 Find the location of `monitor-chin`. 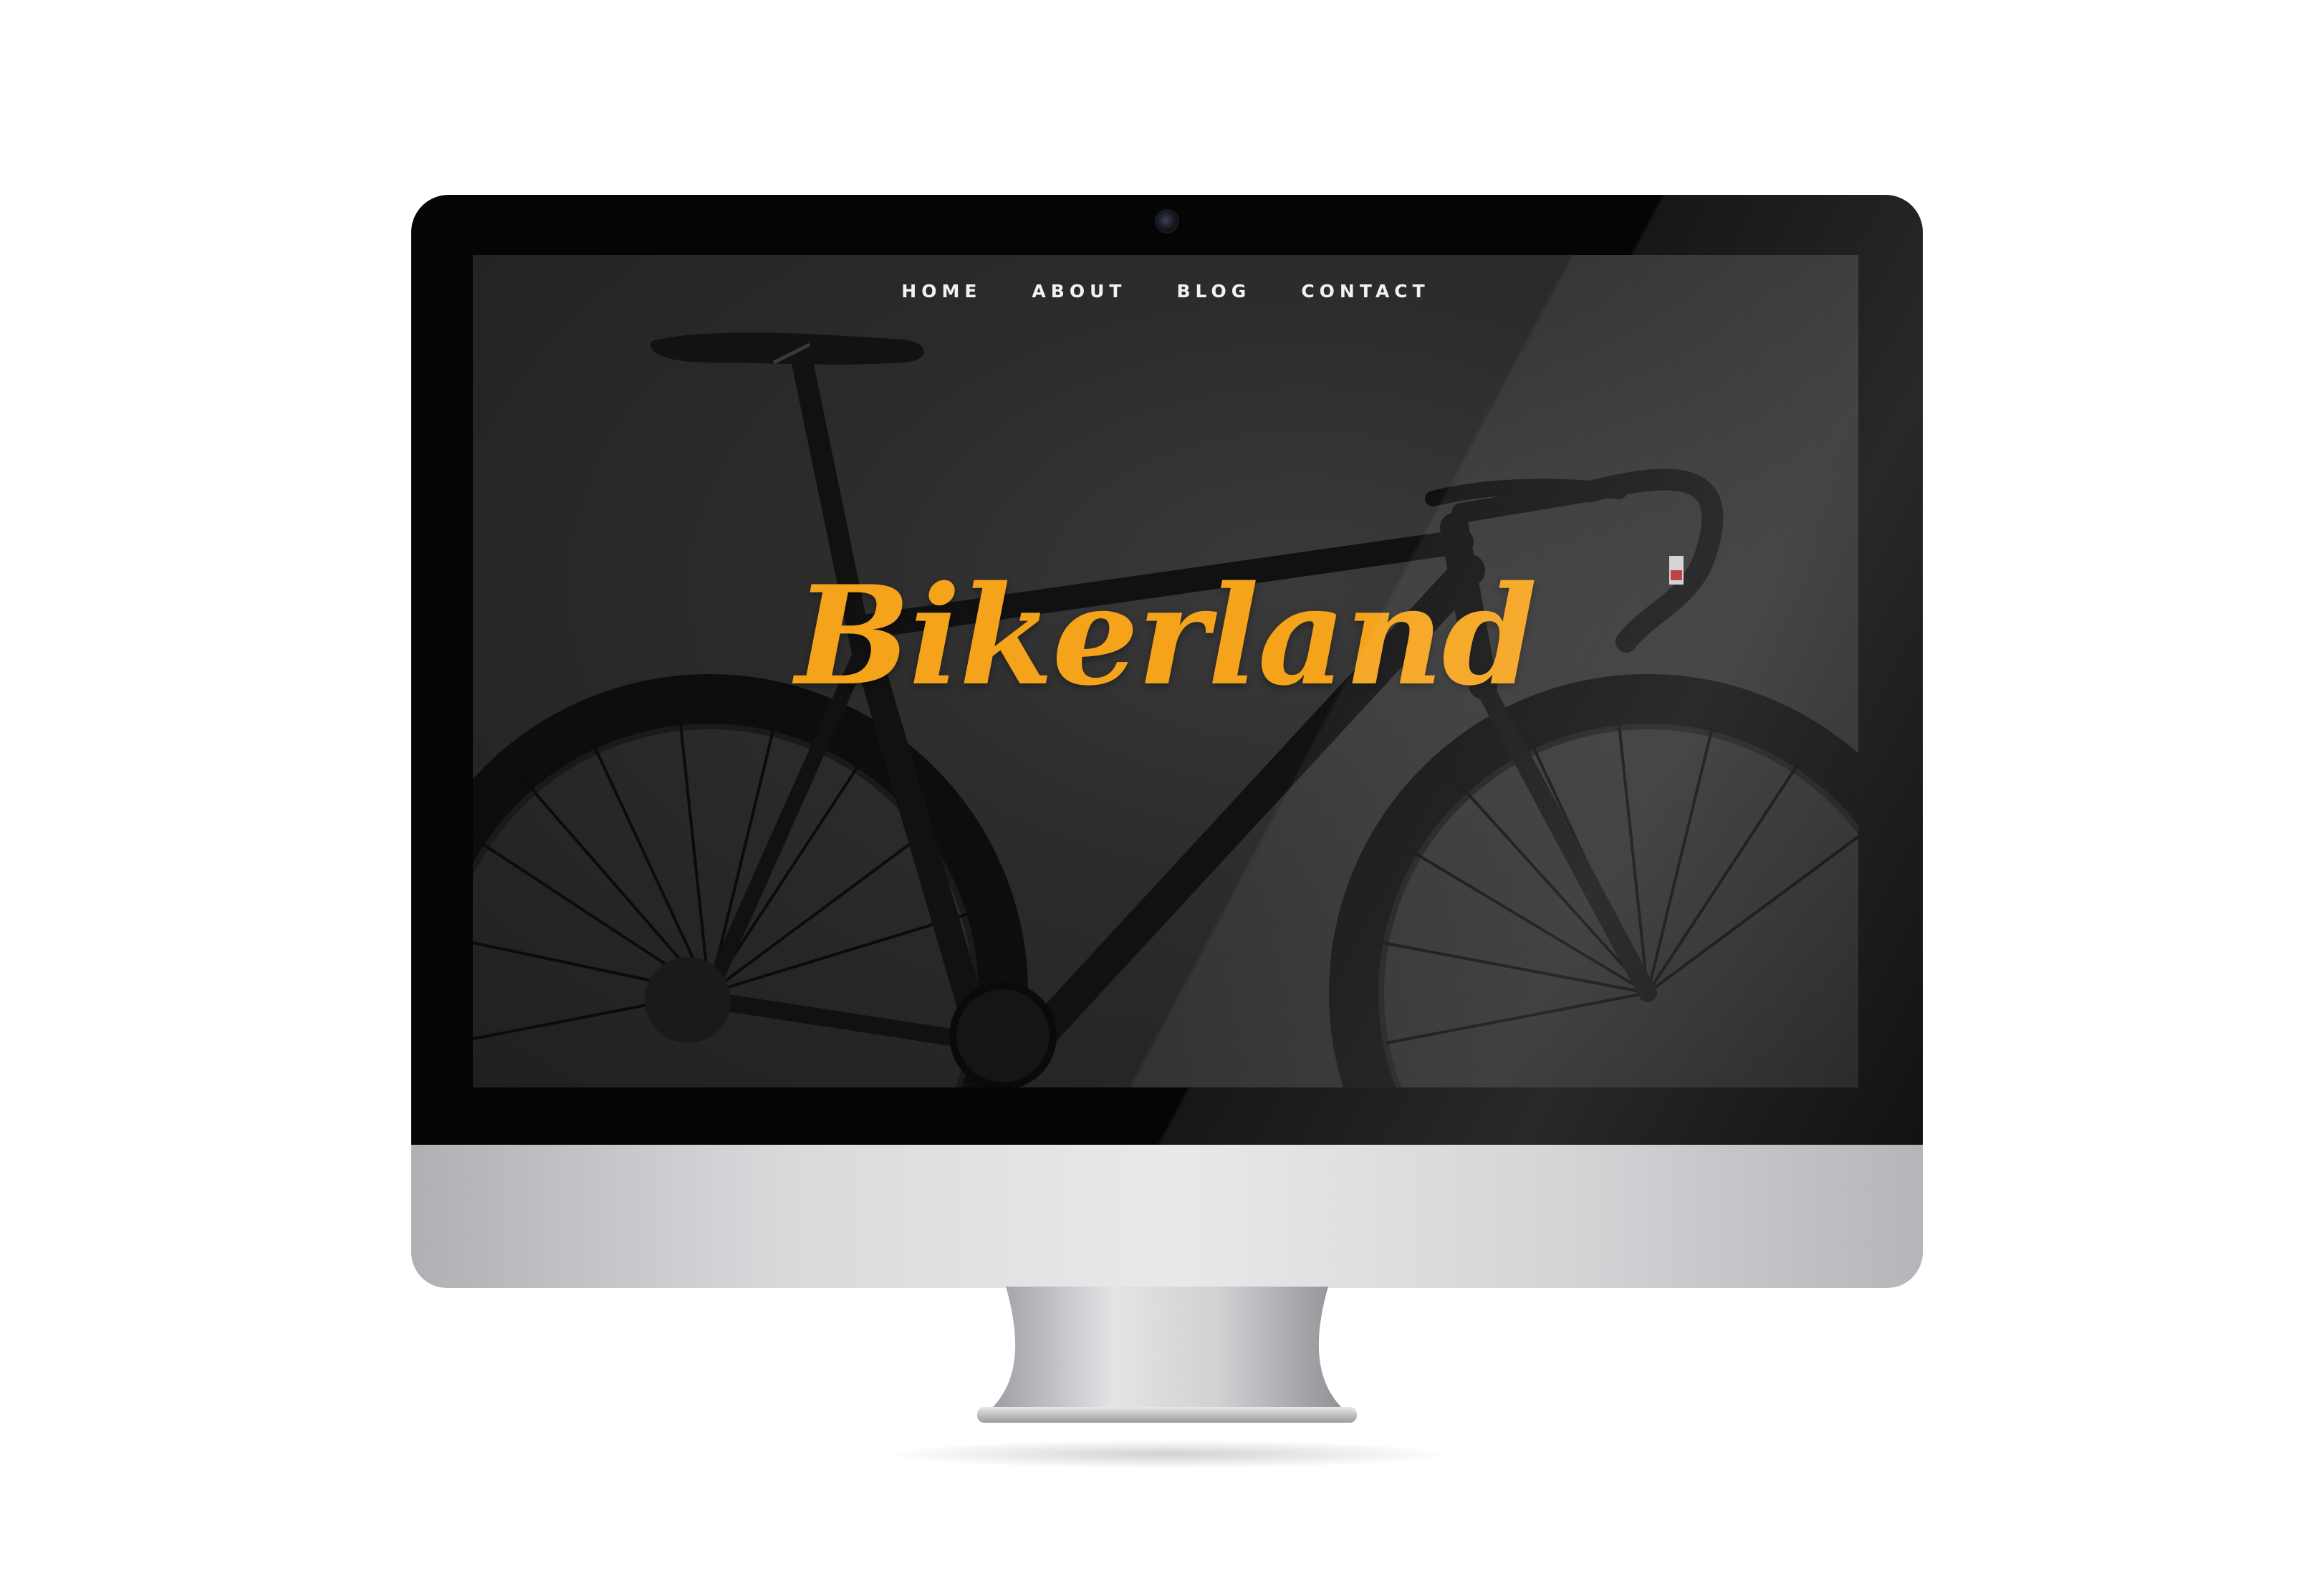

monitor-chin is located at coordinates (1167, 1216).